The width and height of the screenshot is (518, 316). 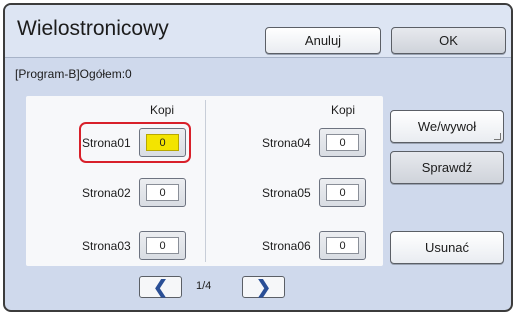 I want to click on copies-value-03: 0, so click(x=162, y=245).